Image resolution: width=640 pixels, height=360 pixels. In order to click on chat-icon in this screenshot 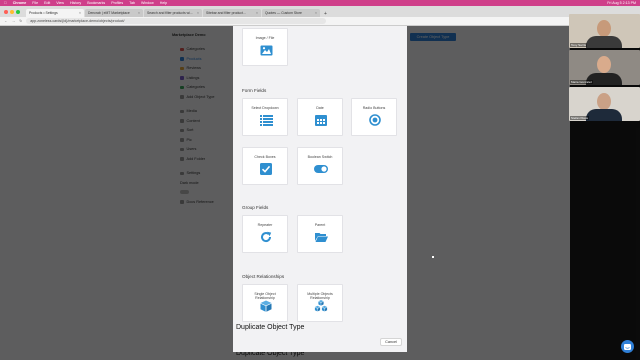, I will do `click(627, 346)`.